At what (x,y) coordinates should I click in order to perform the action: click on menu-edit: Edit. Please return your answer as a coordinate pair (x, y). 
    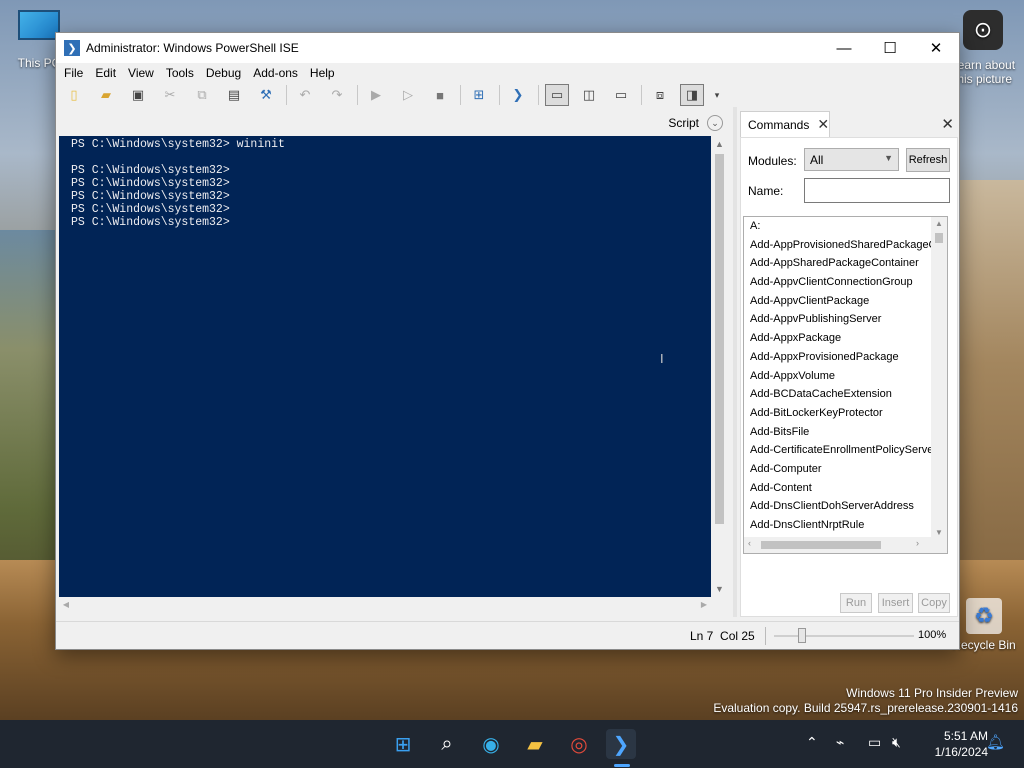
    Looking at the image, I should click on (105, 73).